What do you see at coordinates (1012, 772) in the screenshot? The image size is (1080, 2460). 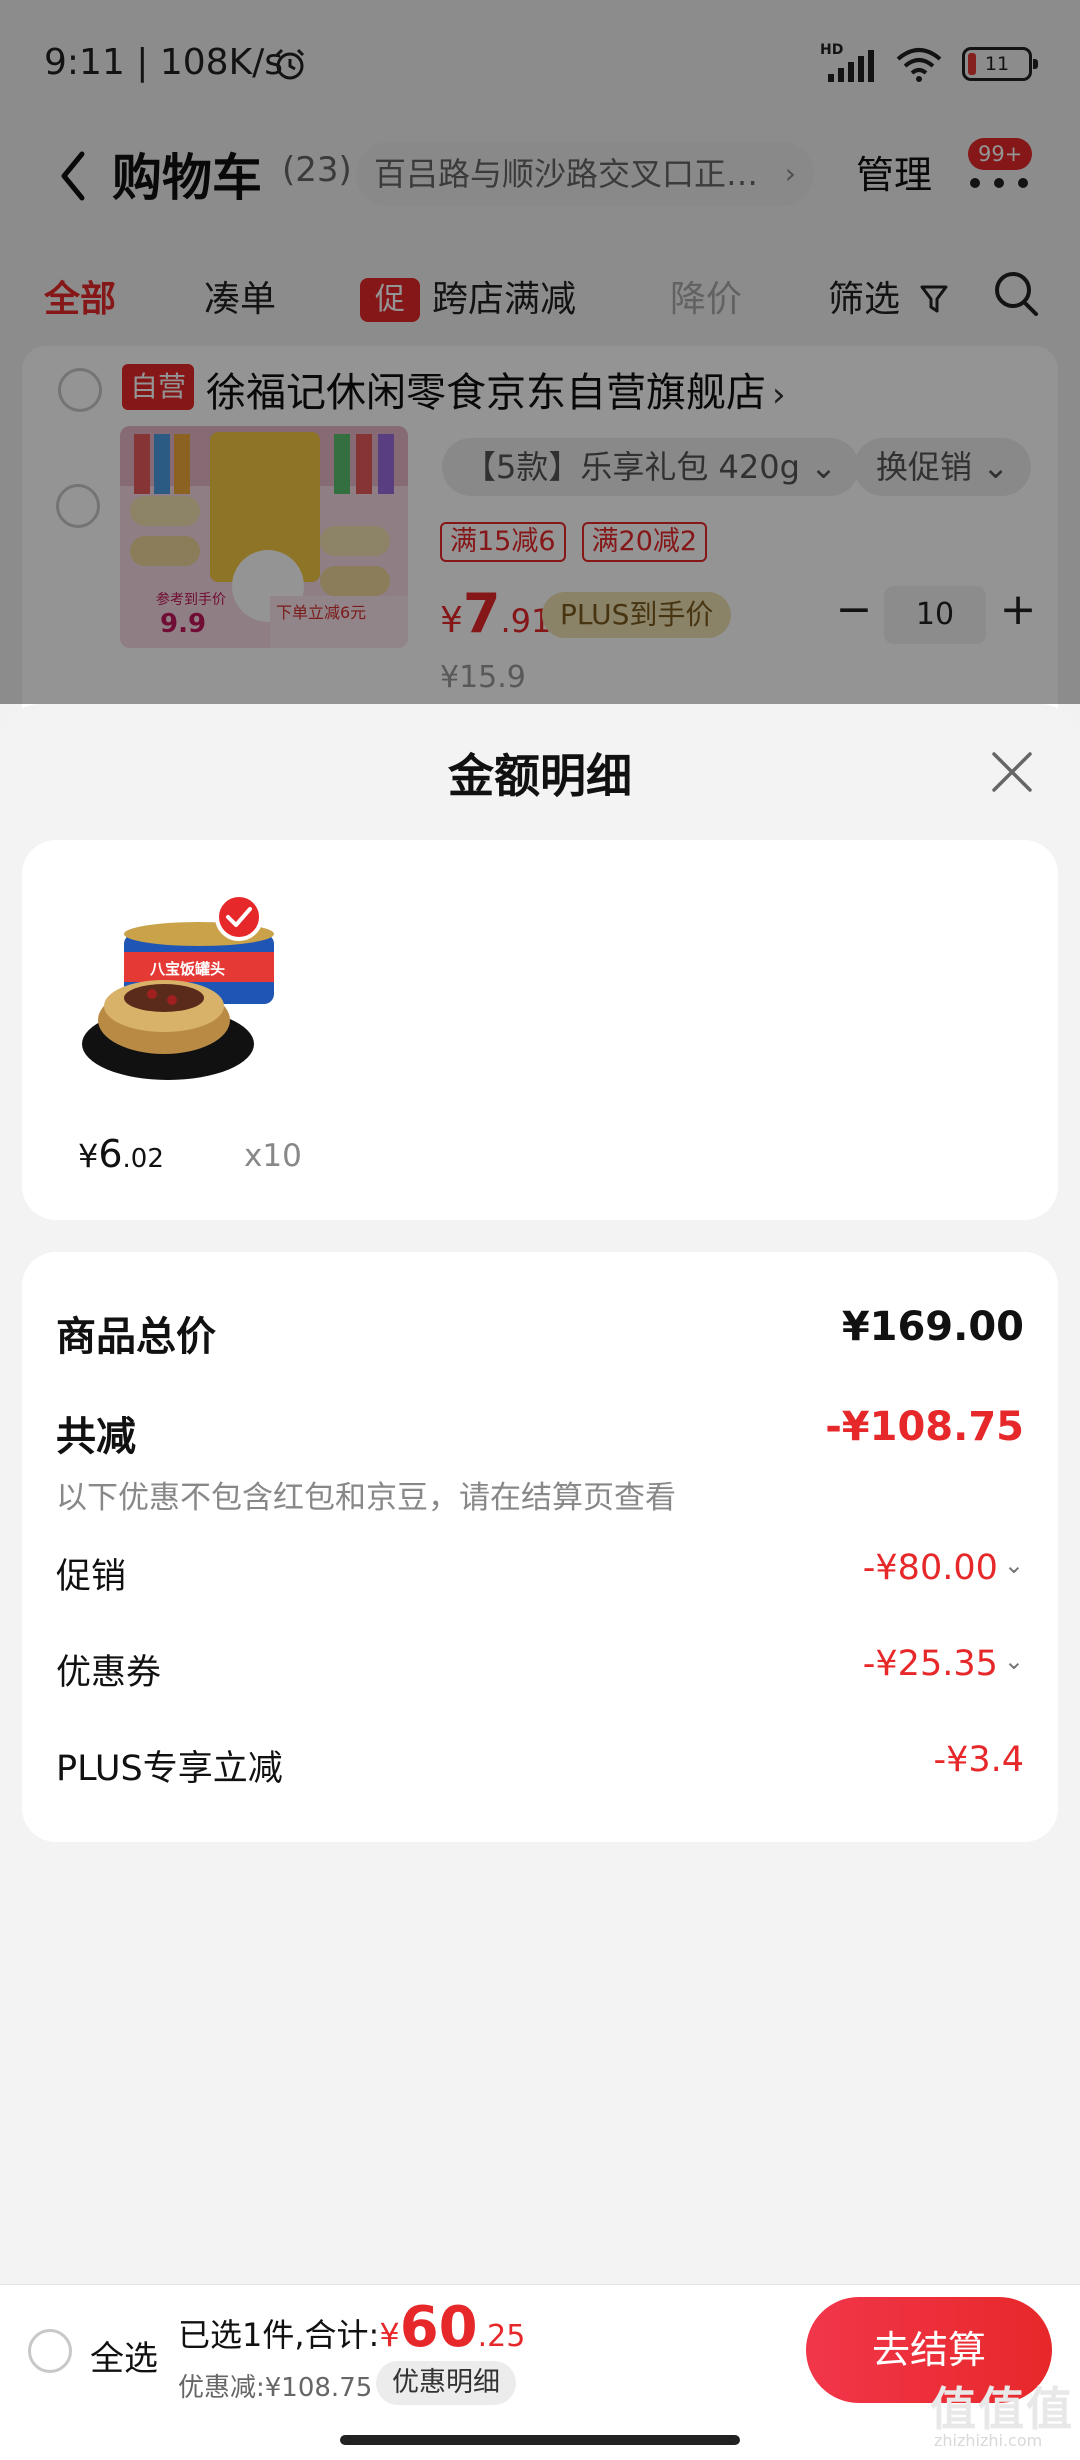 I see `close-icon` at bounding box center [1012, 772].